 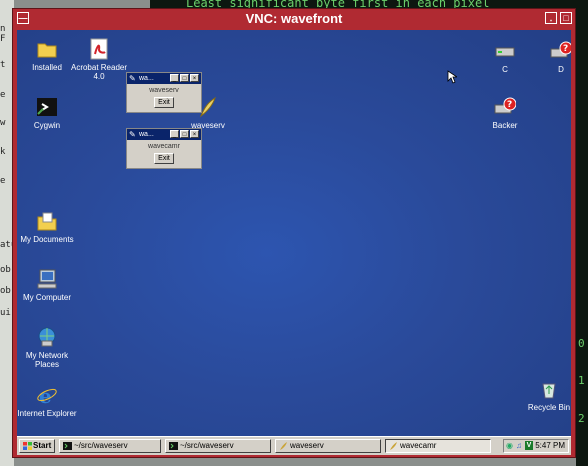 I want to click on host-right-fragment: 2, so click(x=581, y=418).